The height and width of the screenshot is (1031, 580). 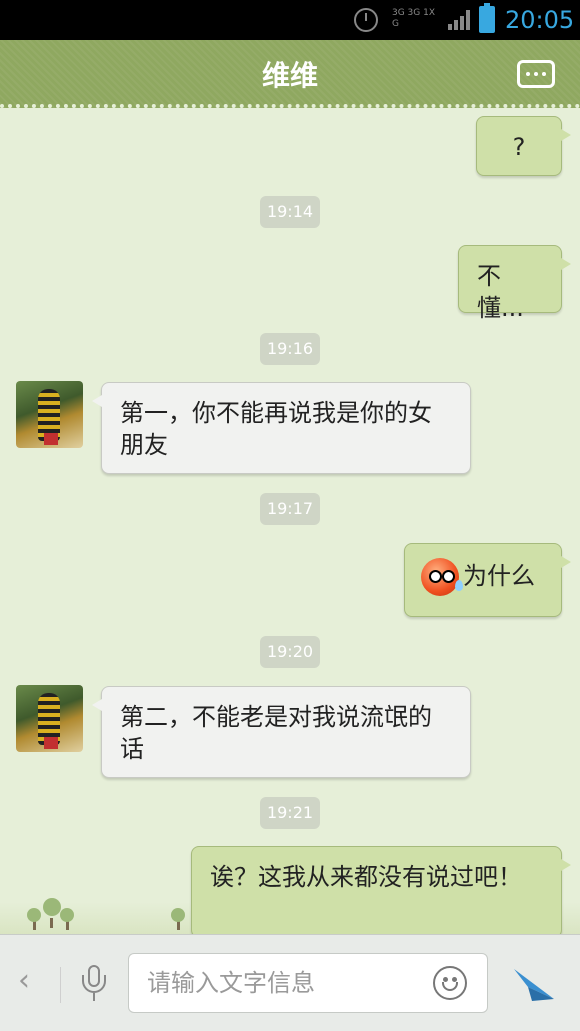 I want to click on message-bubble-outgoing: ?, so click(x=523, y=146).